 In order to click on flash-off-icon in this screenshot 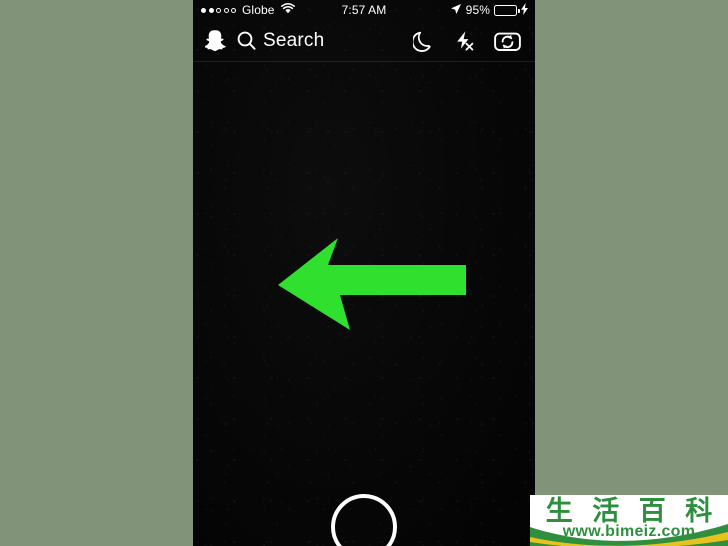, I will do `click(464, 41)`.